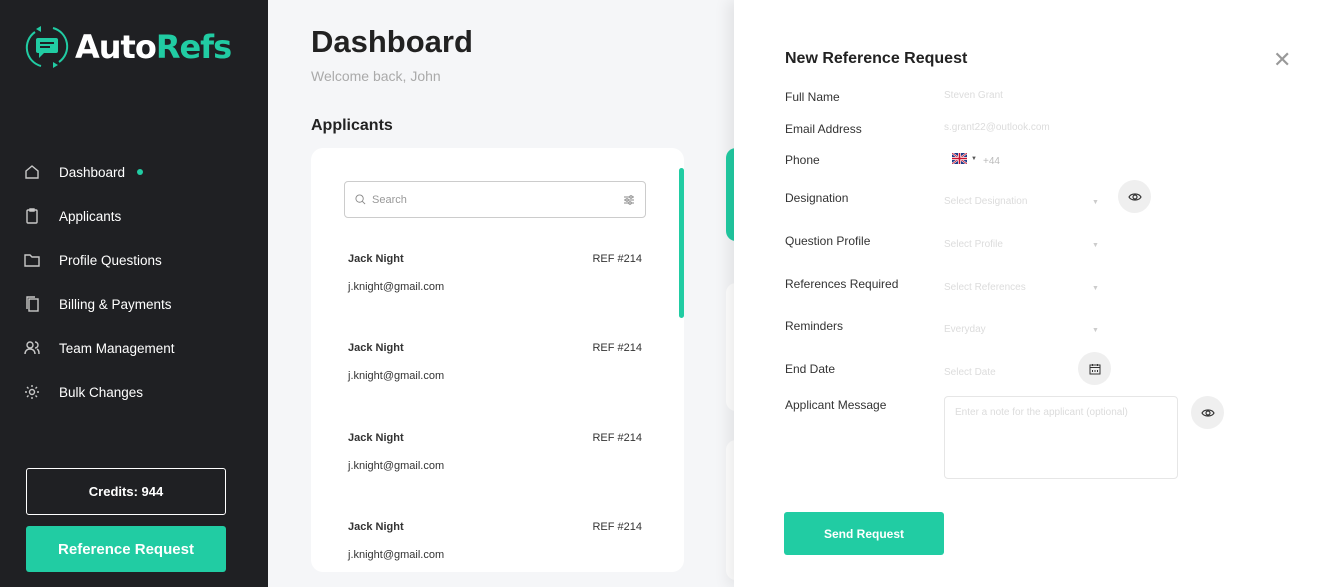 The height and width of the screenshot is (587, 1328). What do you see at coordinates (814, 326) in the screenshot?
I see `reminders-label: Reminders` at bounding box center [814, 326].